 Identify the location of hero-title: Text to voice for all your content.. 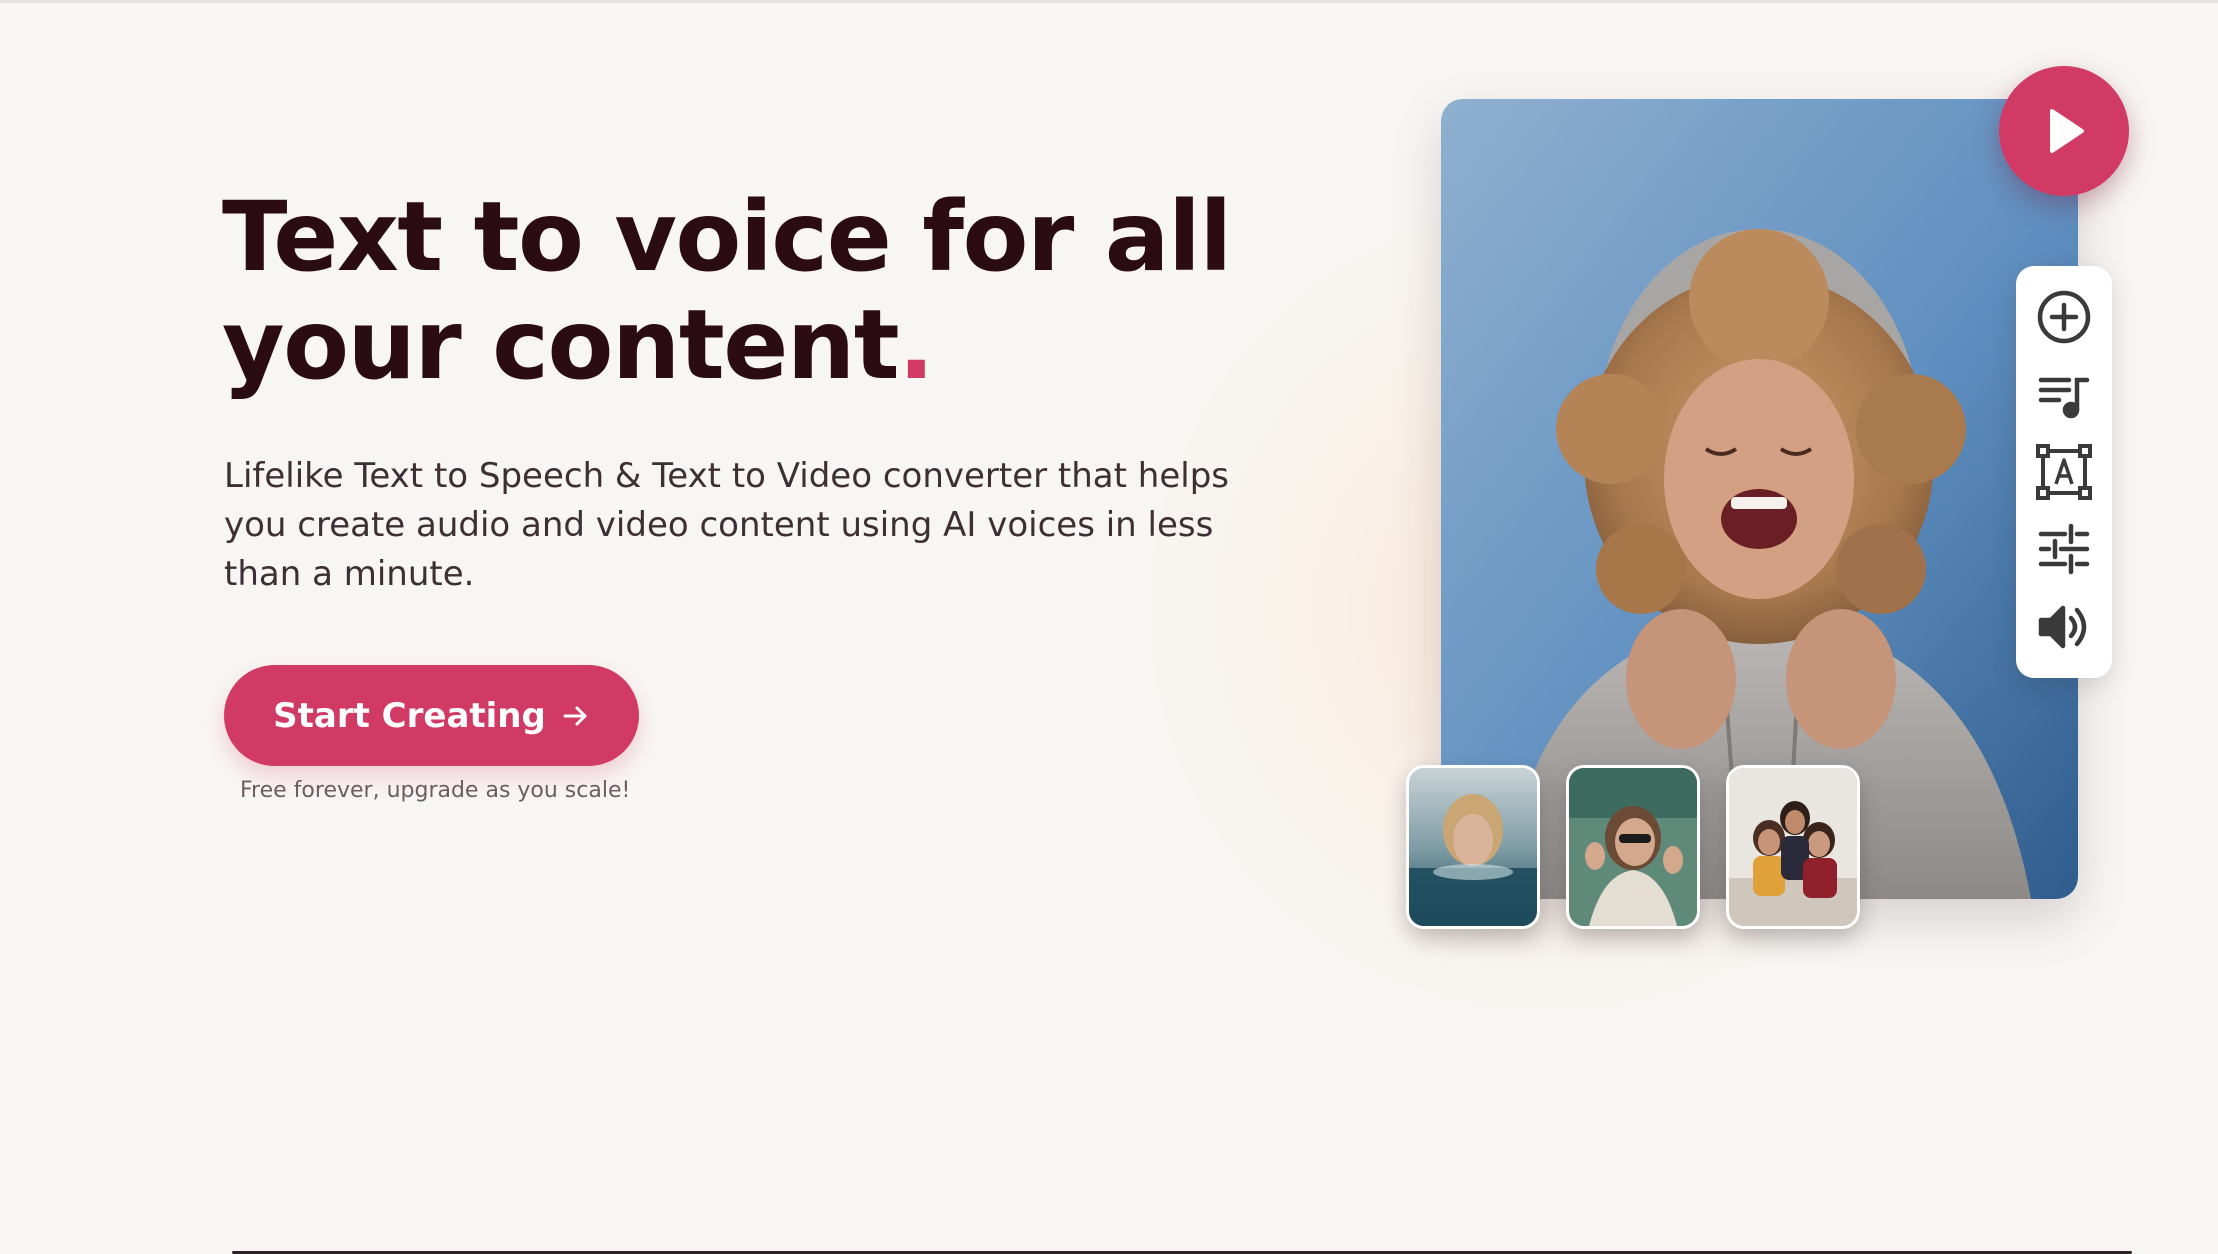
(747, 291).